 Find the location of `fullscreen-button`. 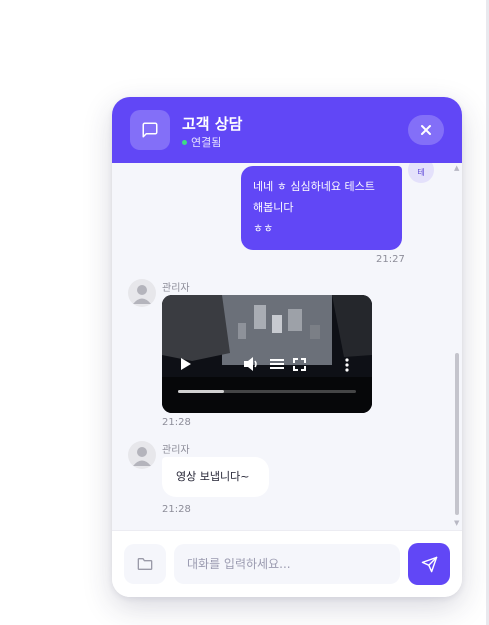

fullscreen-button is located at coordinates (299, 366).